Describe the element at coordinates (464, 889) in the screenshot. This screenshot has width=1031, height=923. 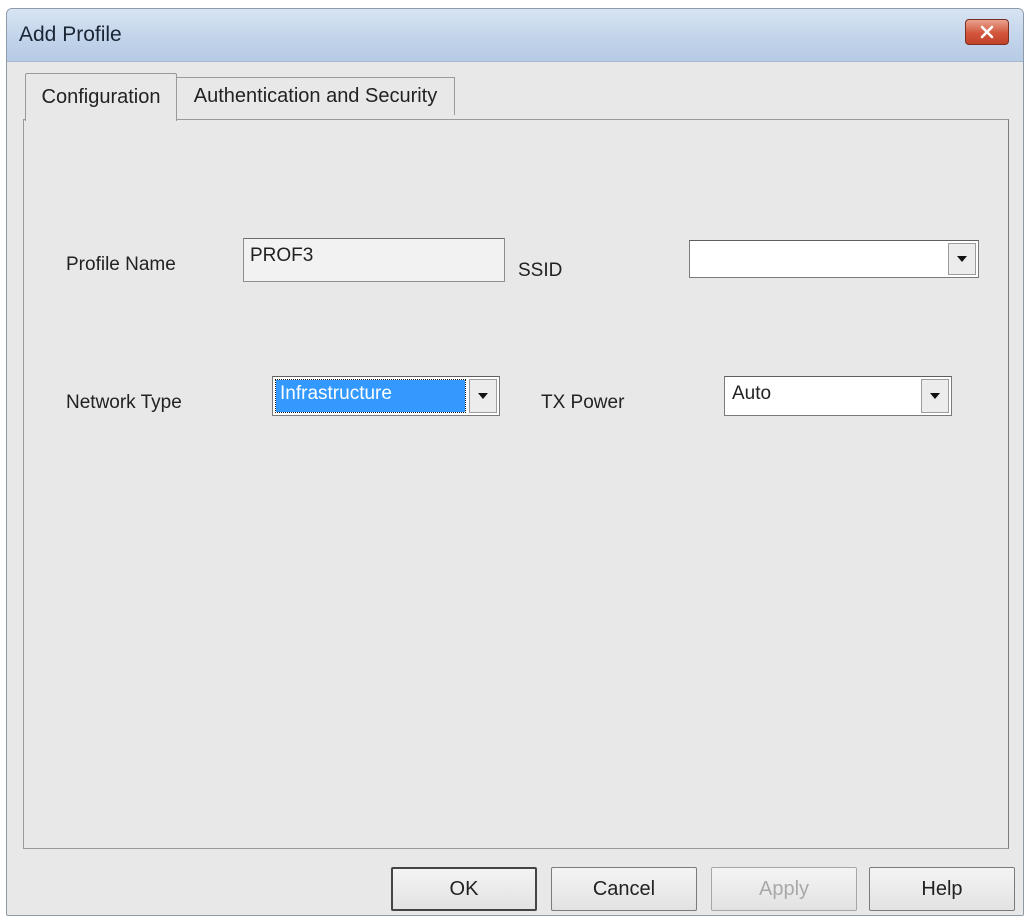
I see `ok-button: OK` at that location.